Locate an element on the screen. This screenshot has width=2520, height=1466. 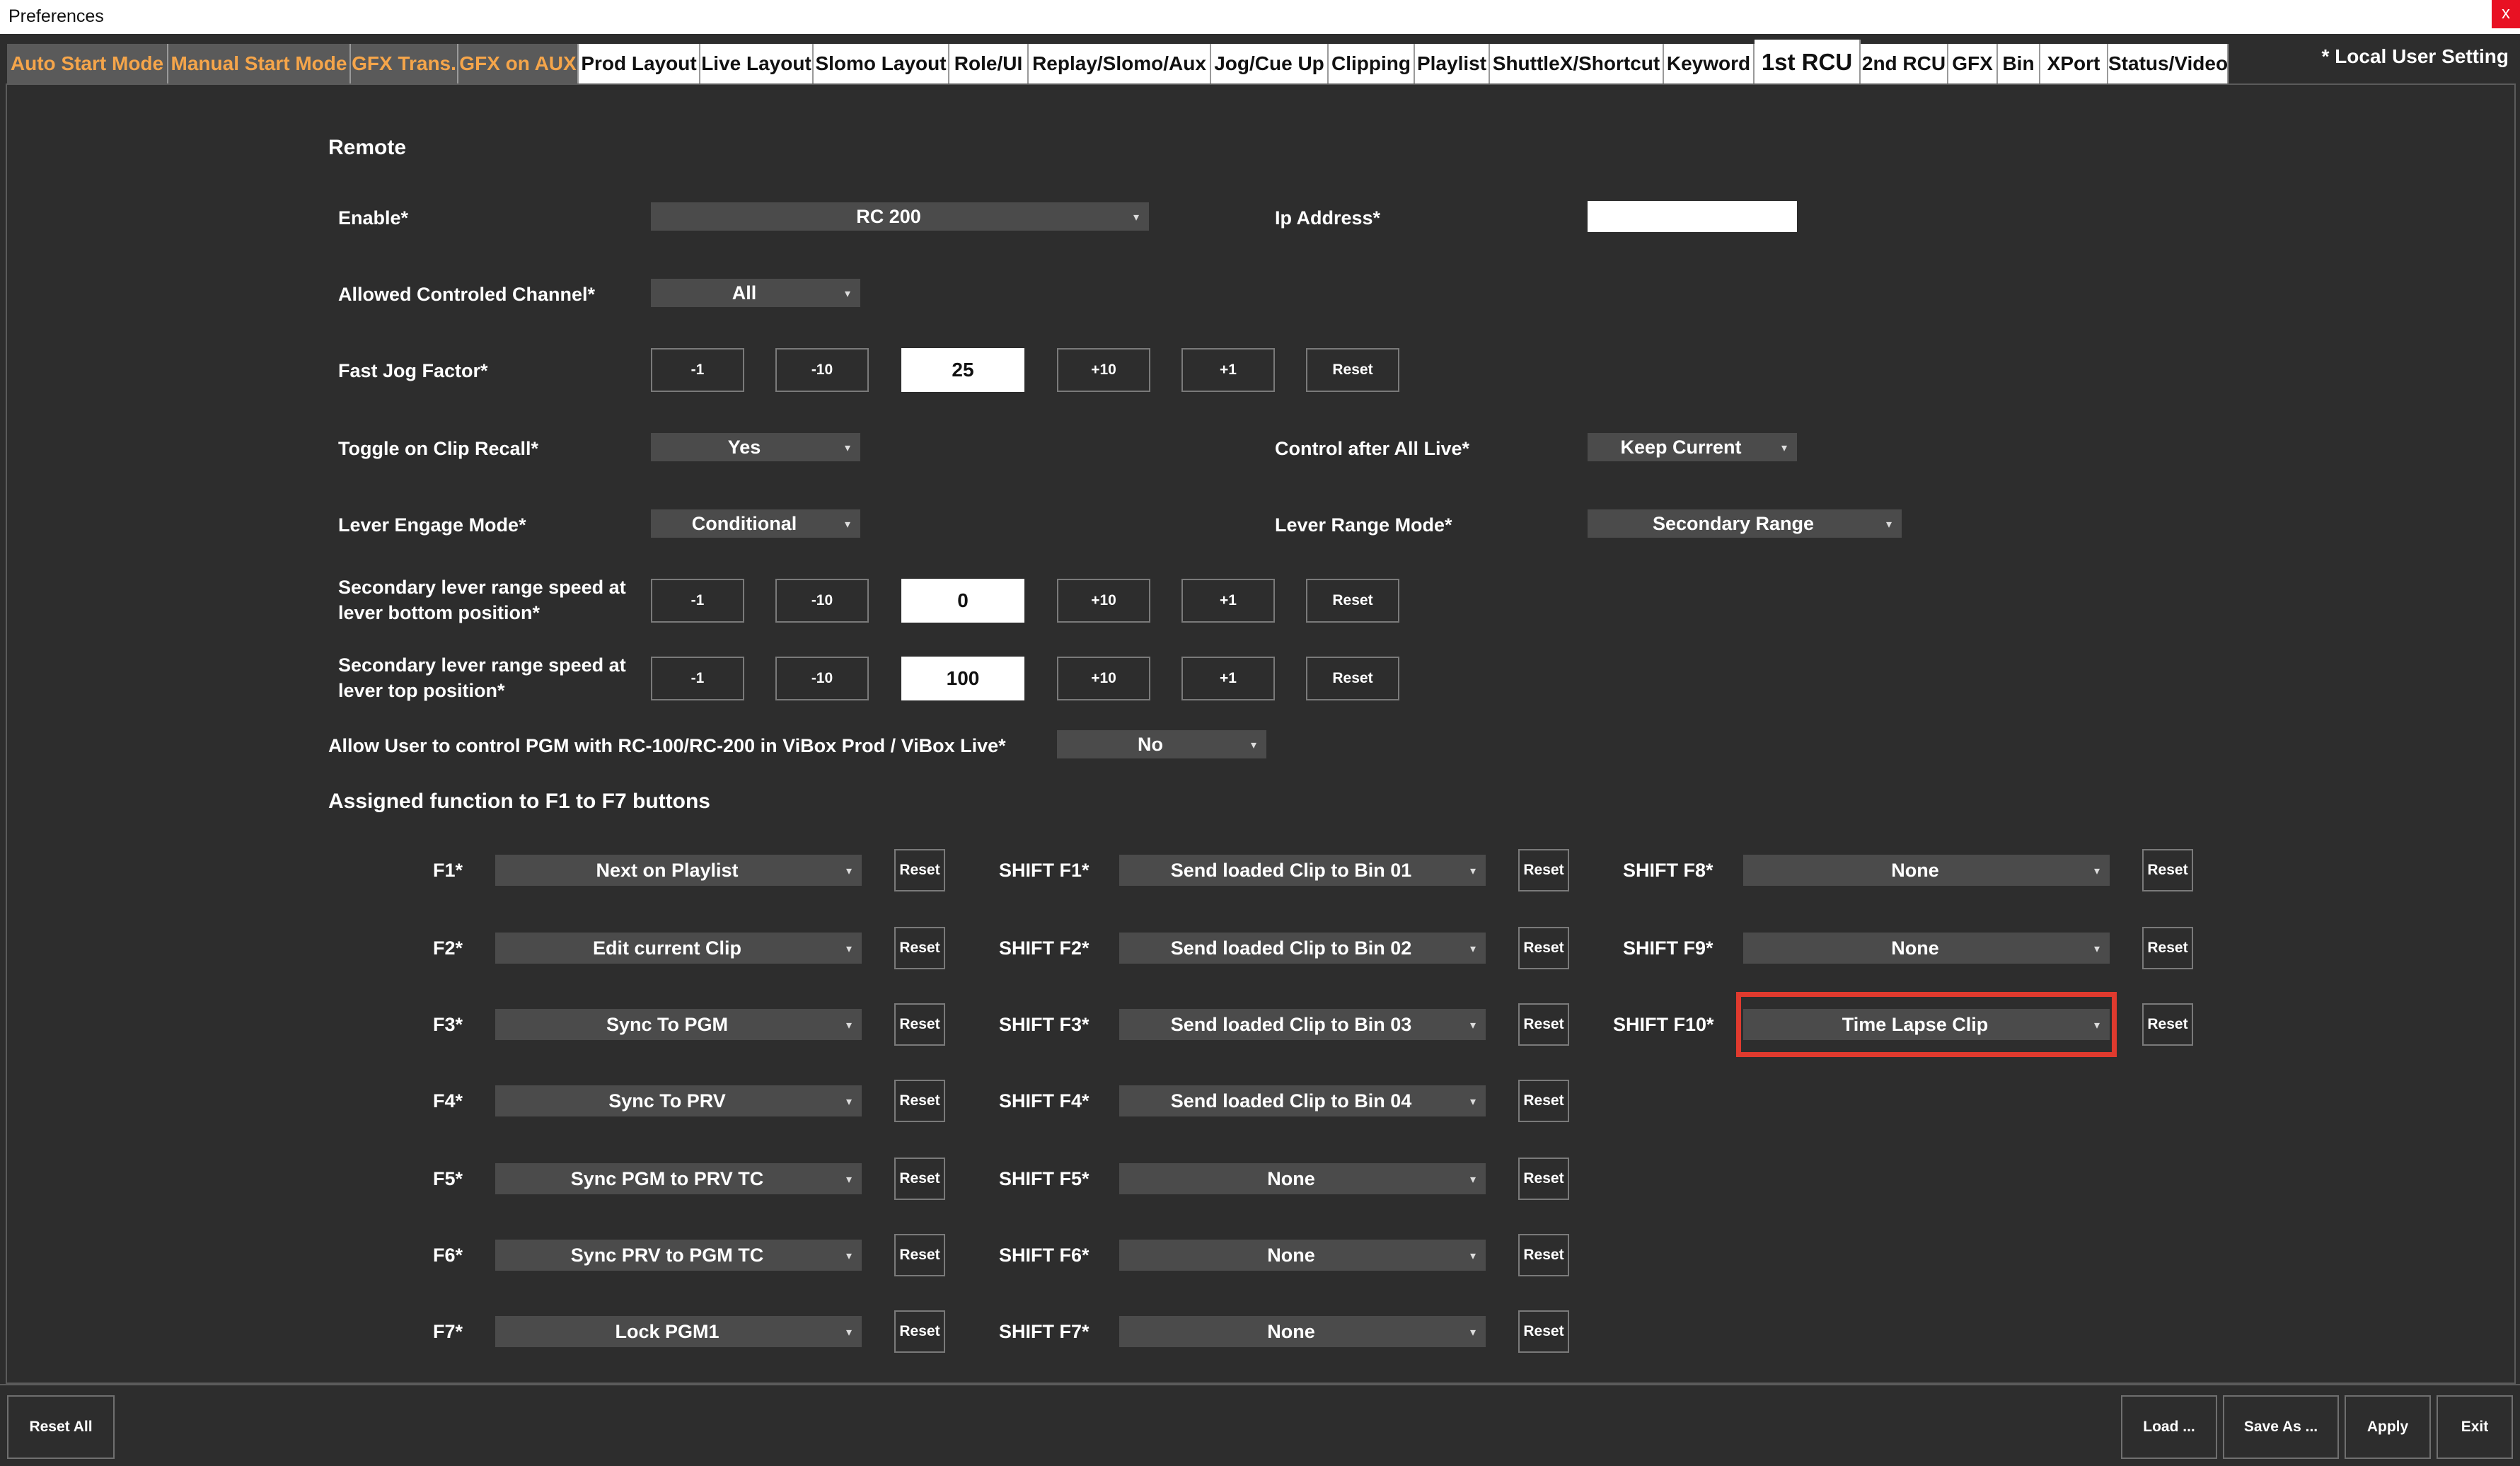
control-after-live-select: Keep Current ▾ is located at coordinates (1693, 447).